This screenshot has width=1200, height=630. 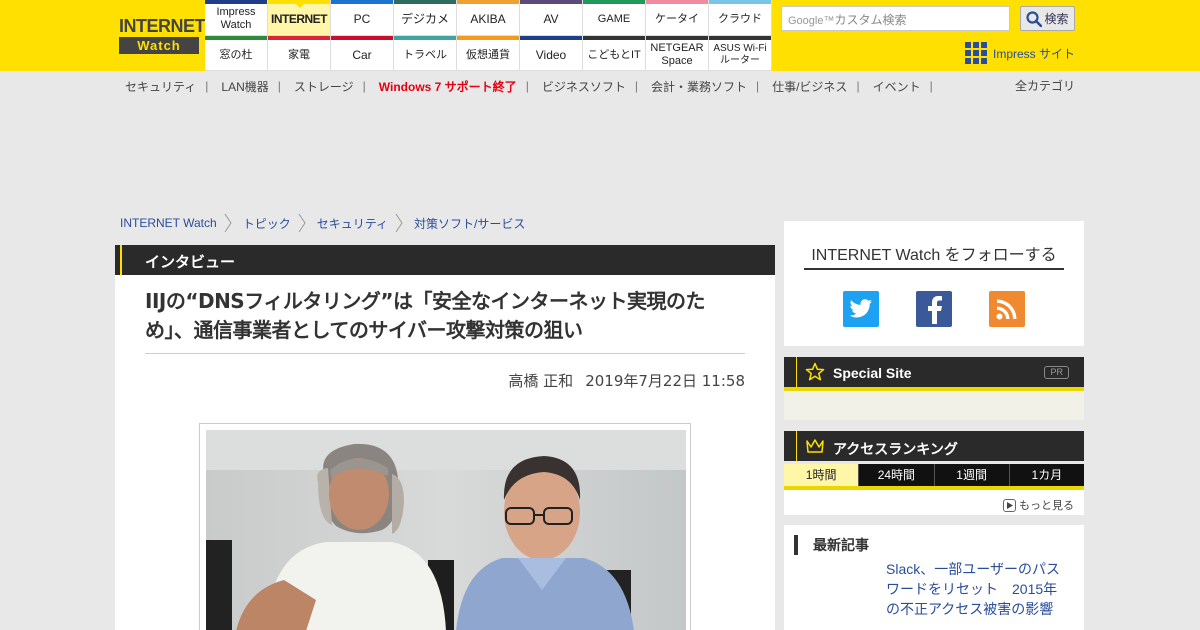 I want to click on nav-label: Impress Watch, so click(x=236, y=18).